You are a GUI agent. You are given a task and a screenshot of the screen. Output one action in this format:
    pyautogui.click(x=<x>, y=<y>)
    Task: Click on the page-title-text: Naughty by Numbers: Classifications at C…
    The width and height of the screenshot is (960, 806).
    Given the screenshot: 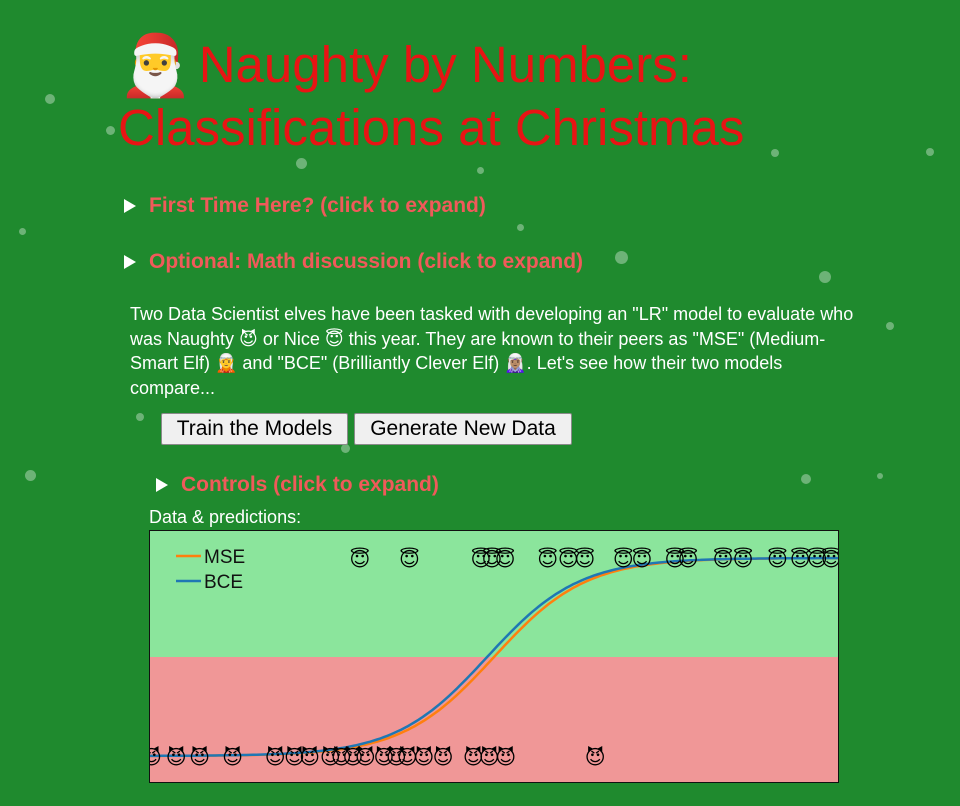 What is the action you would take?
    pyautogui.click(x=431, y=96)
    